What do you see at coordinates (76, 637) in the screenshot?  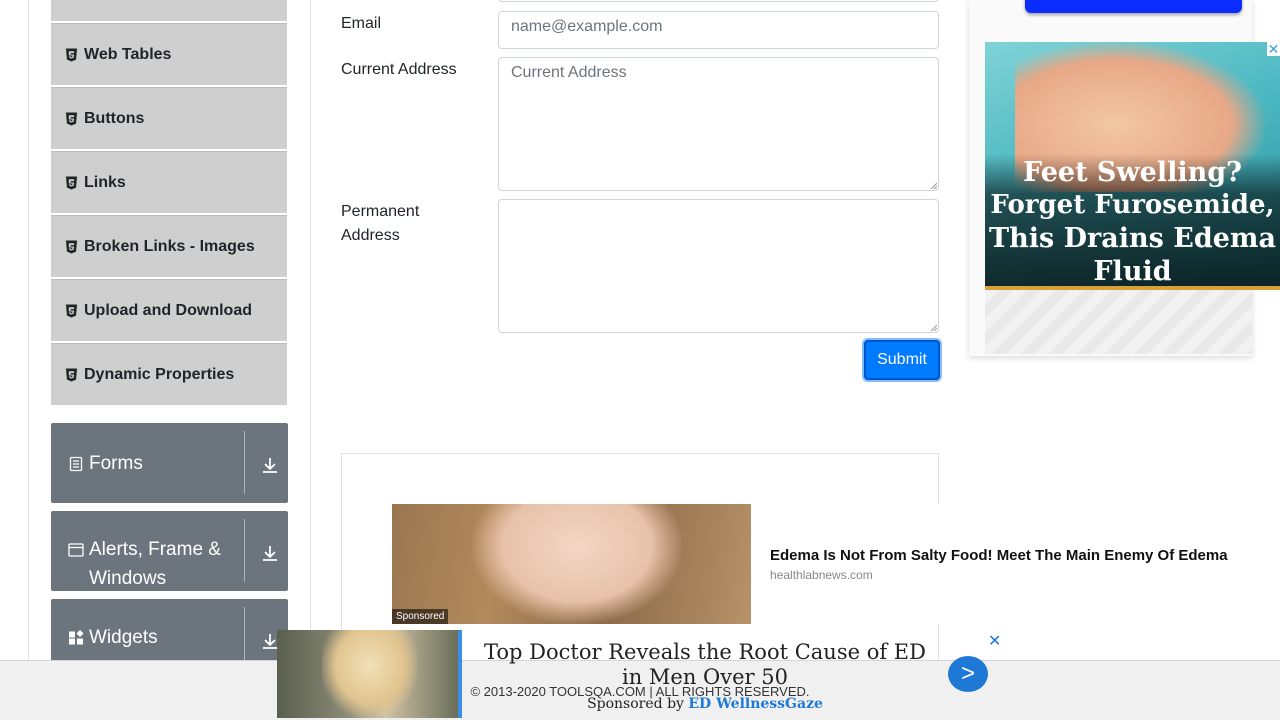 I see `widgets-icon` at bounding box center [76, 637].